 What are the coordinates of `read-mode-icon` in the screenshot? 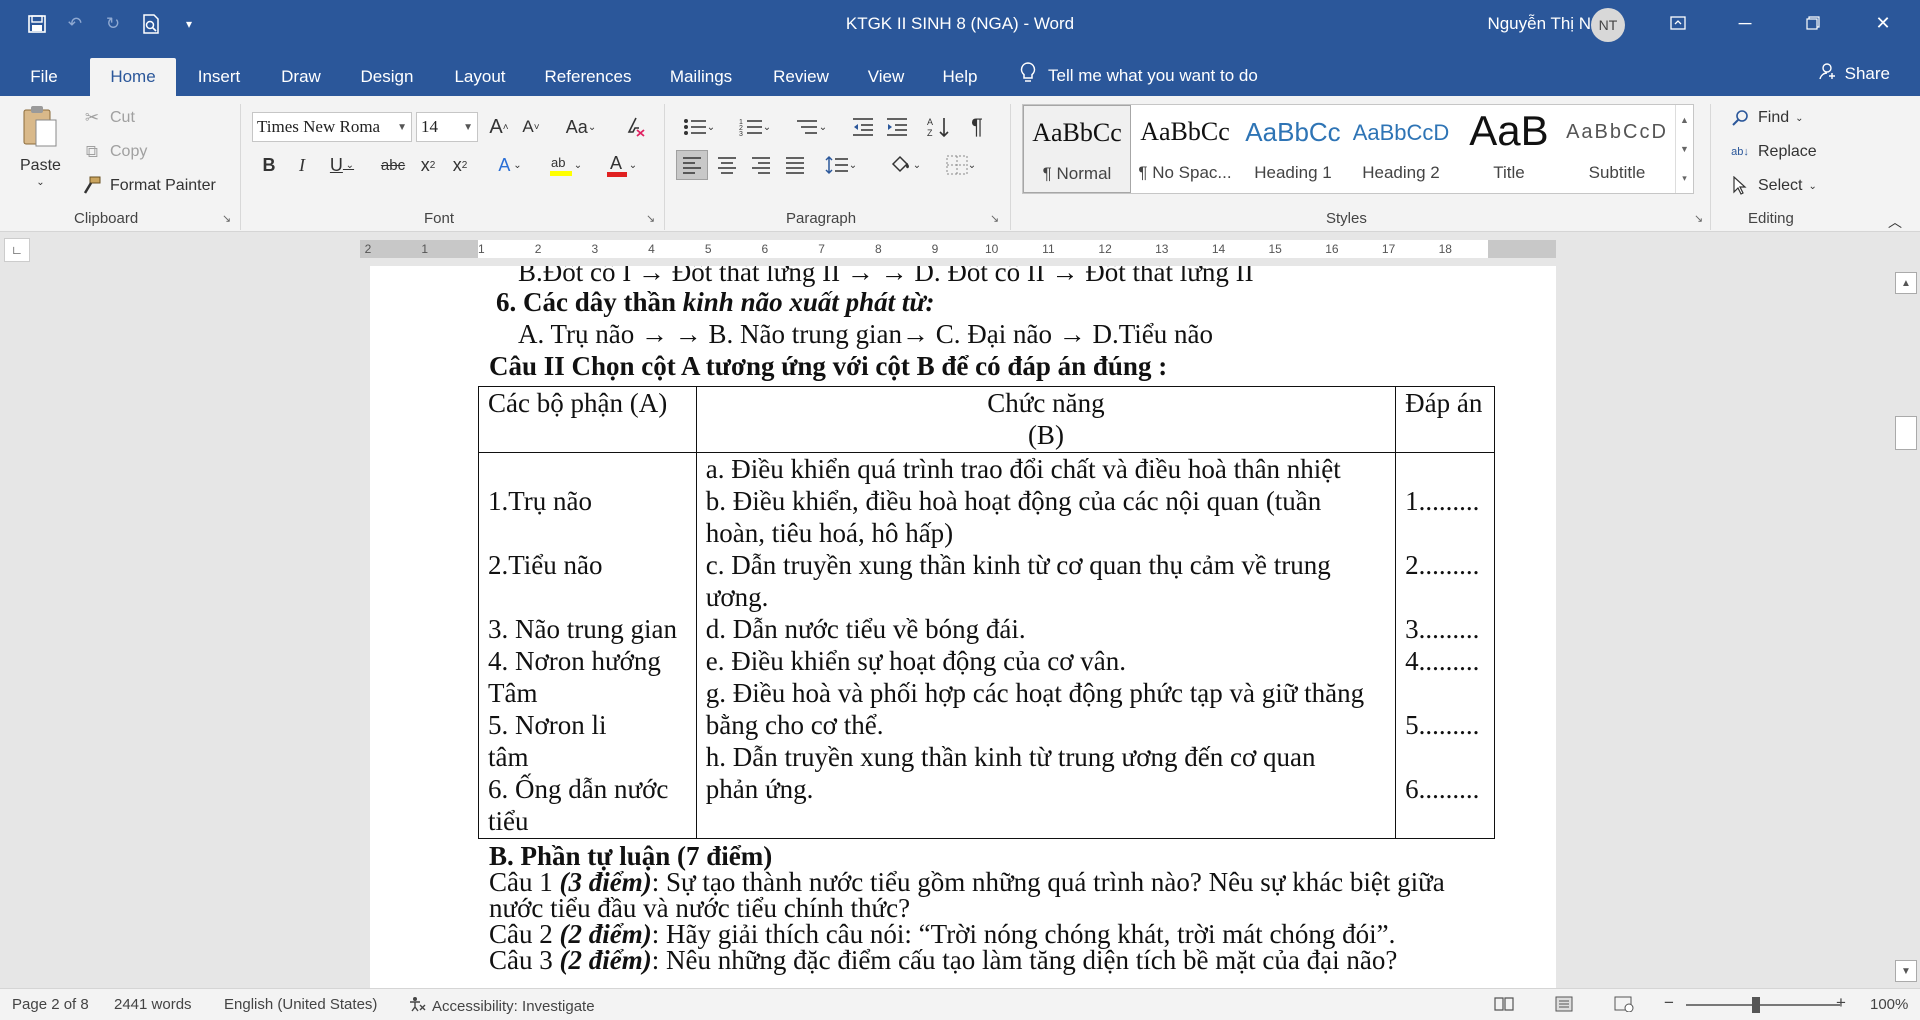 It's located at (1504, 1006).